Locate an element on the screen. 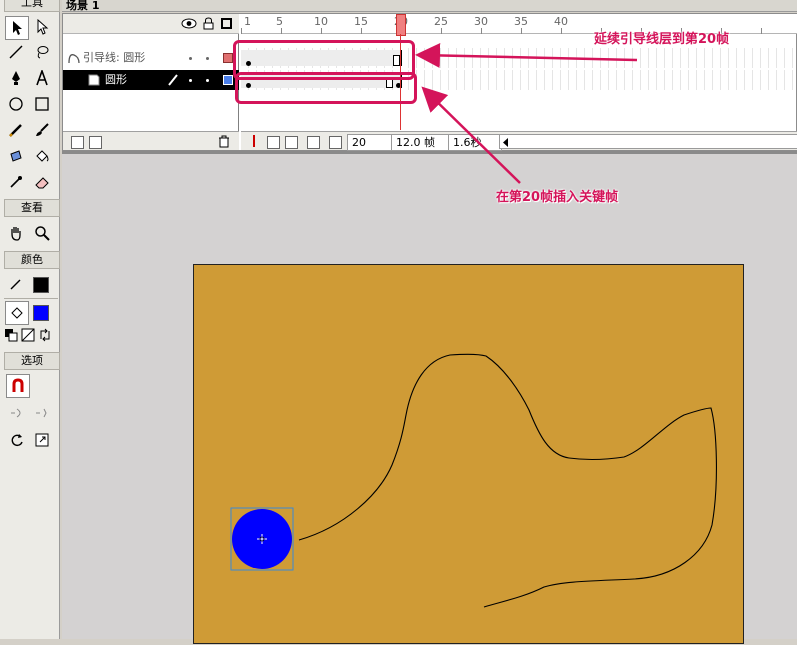 Image resolution: width=797 pixels, height=645 pixels. arrow-to-keyframe is located at coordinates (471, 135).